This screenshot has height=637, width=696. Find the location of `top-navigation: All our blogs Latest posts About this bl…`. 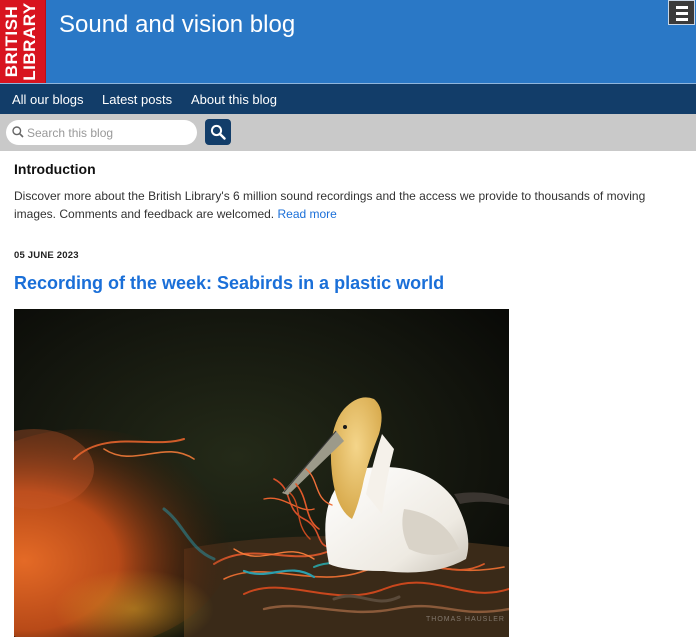

top-navigation: All our blogs Latest posts About this bl… is located at coordinates (348, 99).